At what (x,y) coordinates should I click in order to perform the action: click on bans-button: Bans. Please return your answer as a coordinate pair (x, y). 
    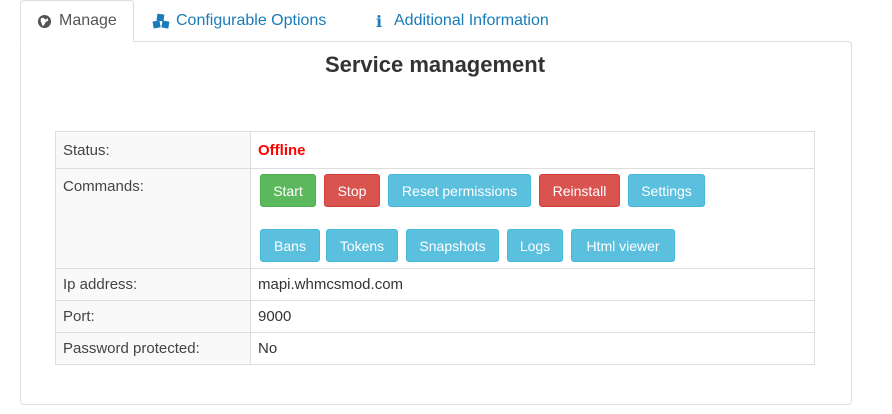
    Looking at the image, I should click on (290, 245).